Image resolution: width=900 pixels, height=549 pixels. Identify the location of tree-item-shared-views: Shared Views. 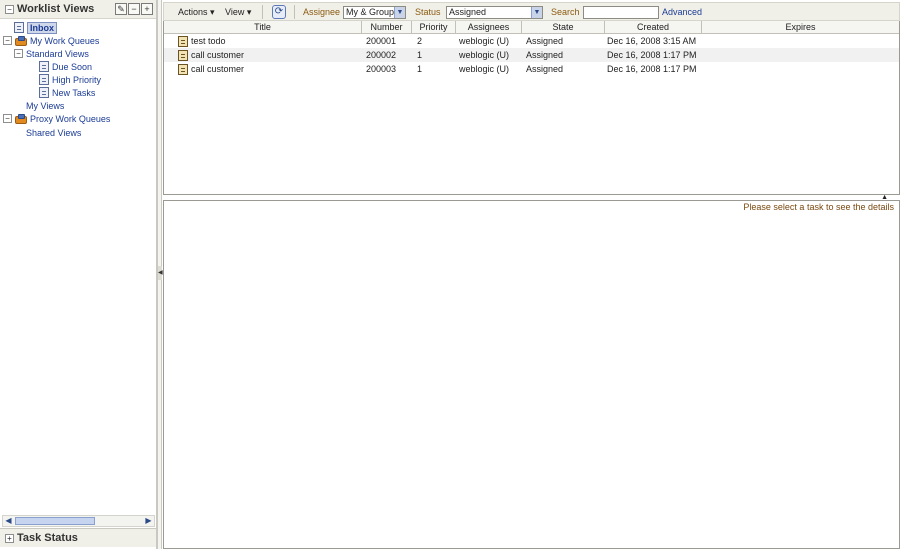
(53, 132).